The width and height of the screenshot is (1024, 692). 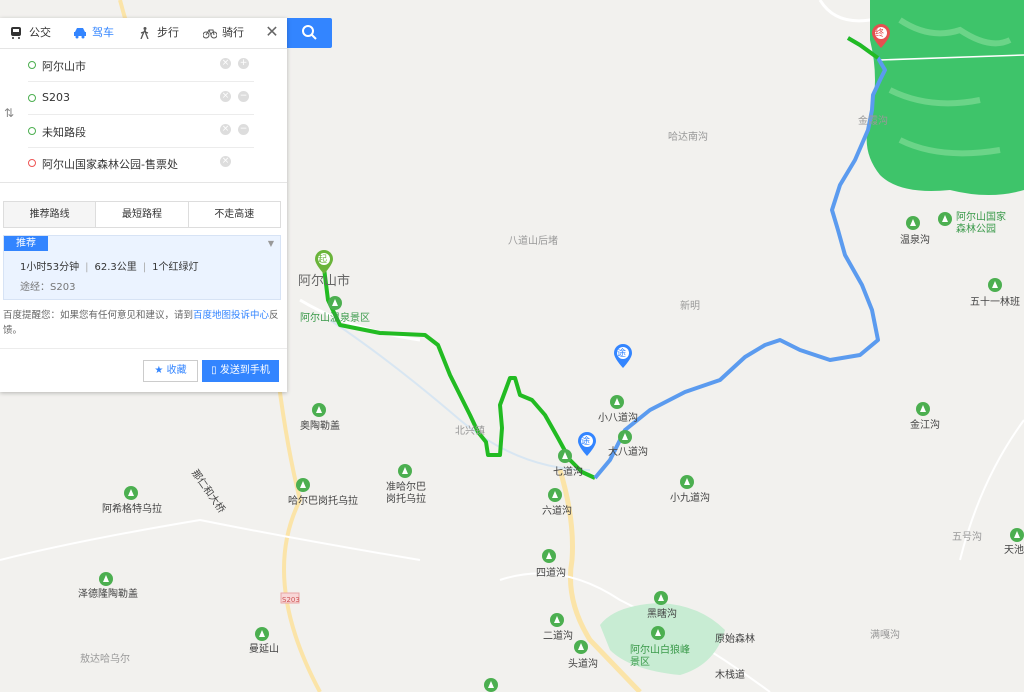 What do you see at coordinates (159, 370) in the screenshot?
I see `star-icon: ★` at bounding box center [159, 370].